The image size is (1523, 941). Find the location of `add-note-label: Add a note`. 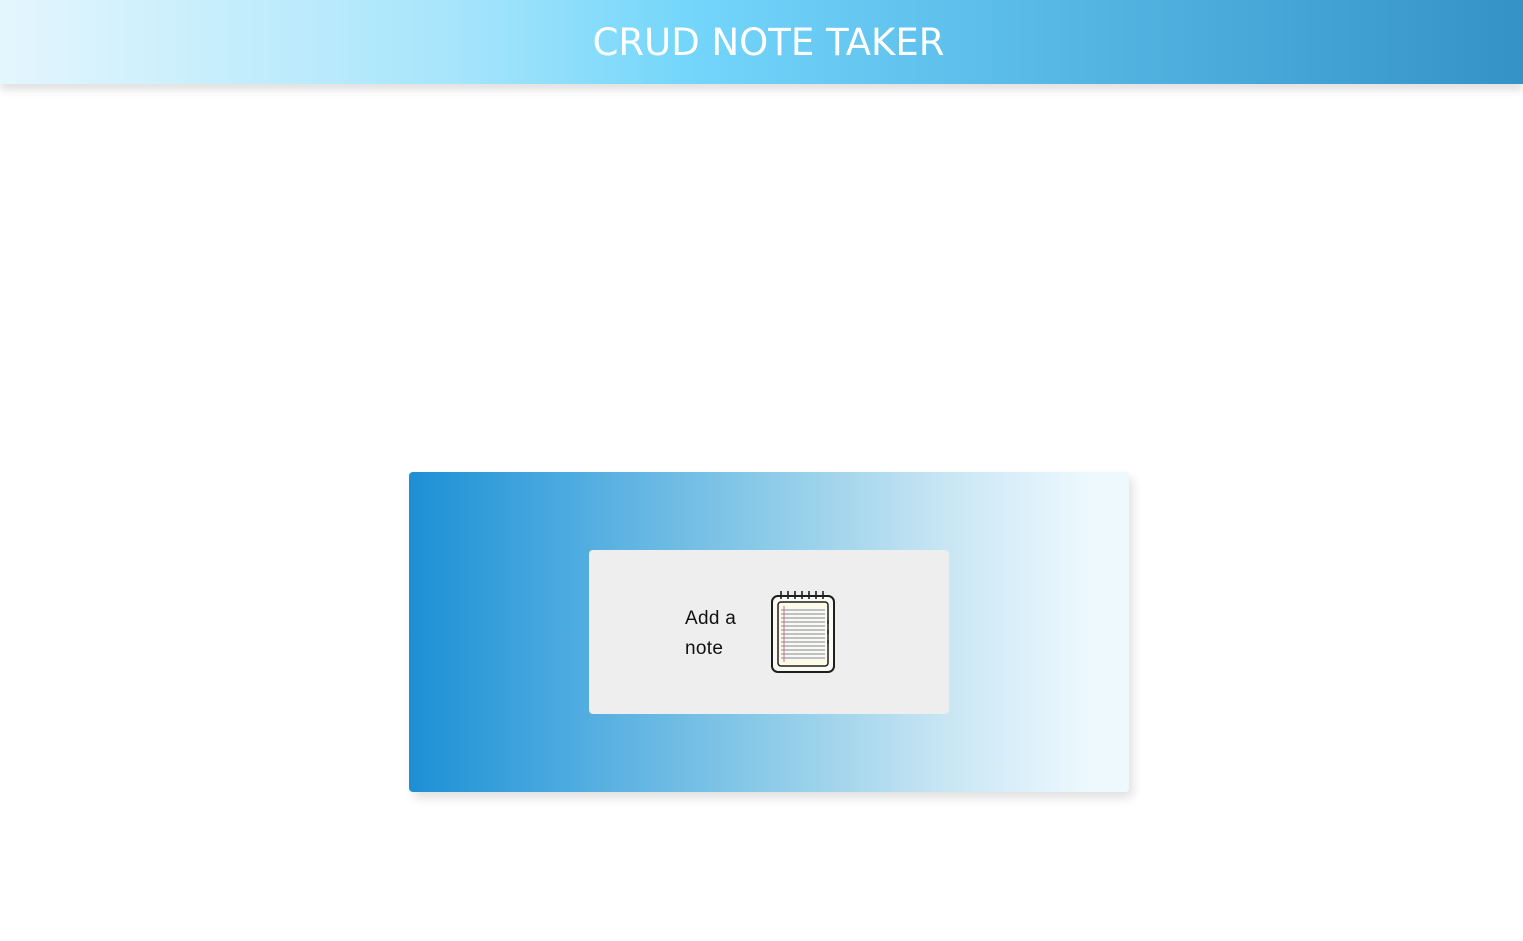

add-note-label: Add a note is located at coordinates (711, 633).